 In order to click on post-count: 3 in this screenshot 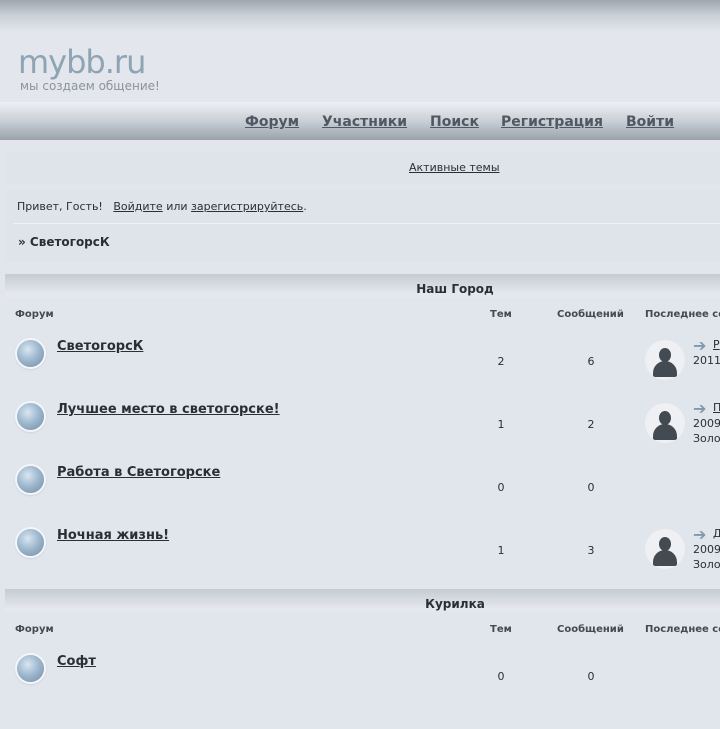, I will do `click(591, 550)`.